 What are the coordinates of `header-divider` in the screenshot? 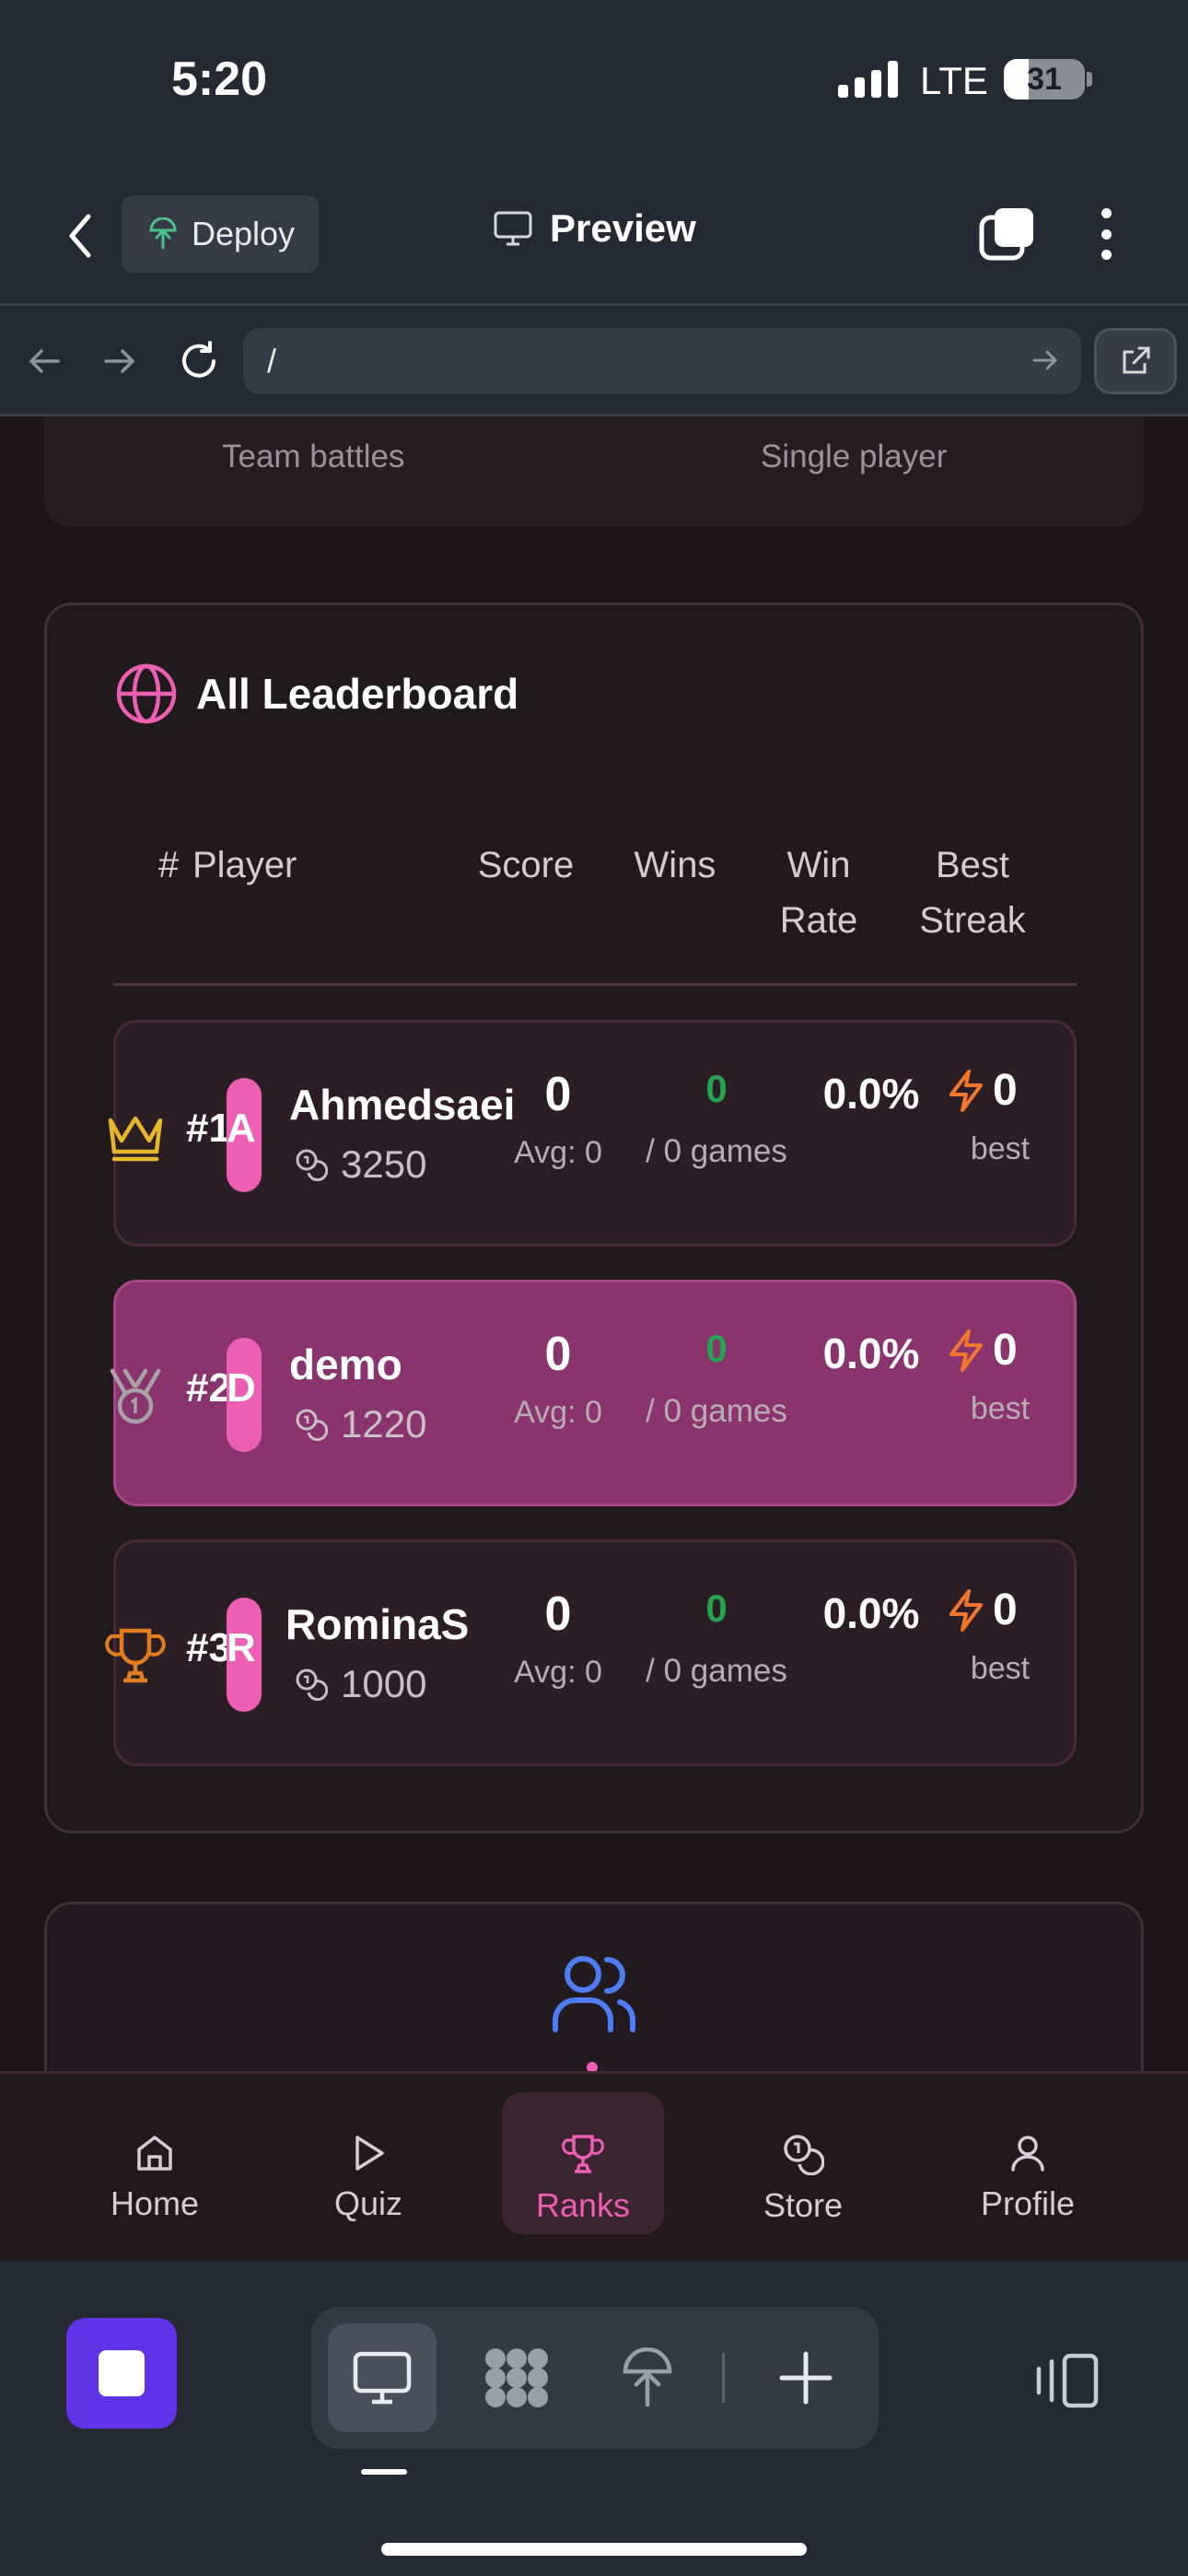 It's located at (595, 984).